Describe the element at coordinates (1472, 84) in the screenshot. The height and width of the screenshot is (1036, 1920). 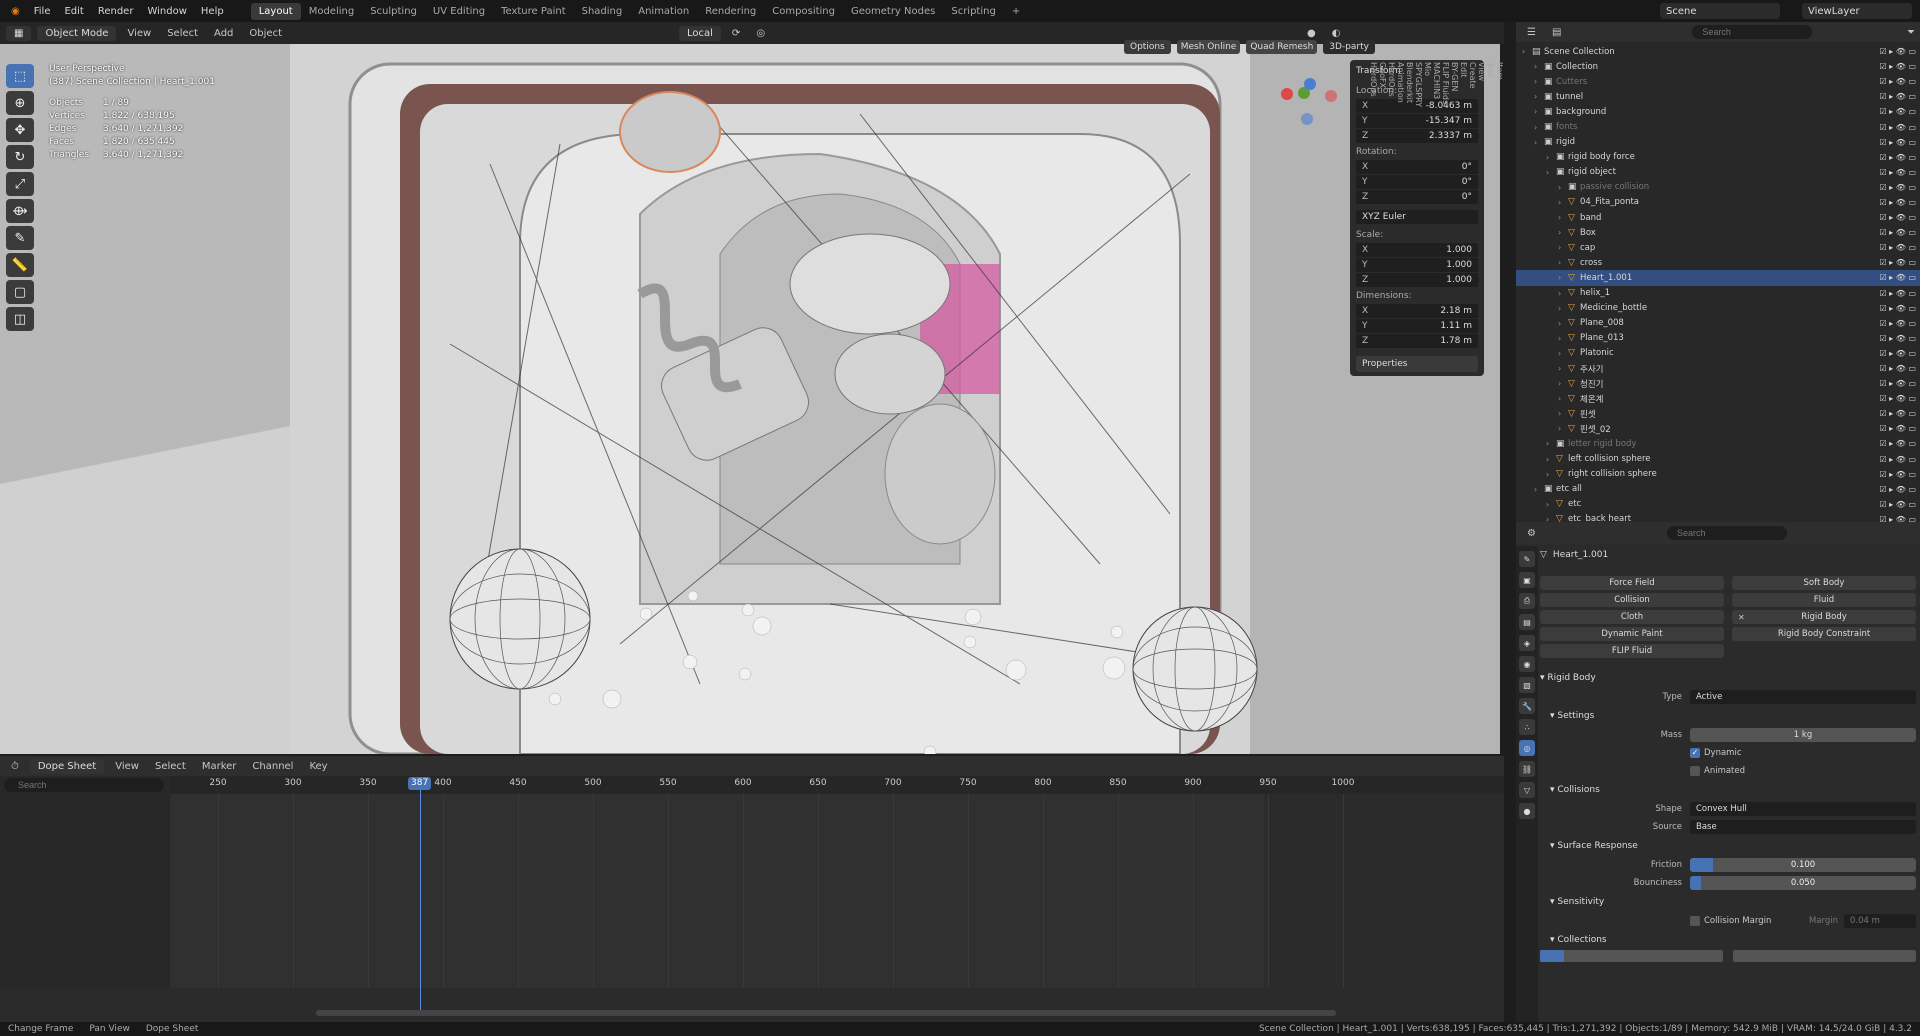
I see `tab-create: Create` at that location.